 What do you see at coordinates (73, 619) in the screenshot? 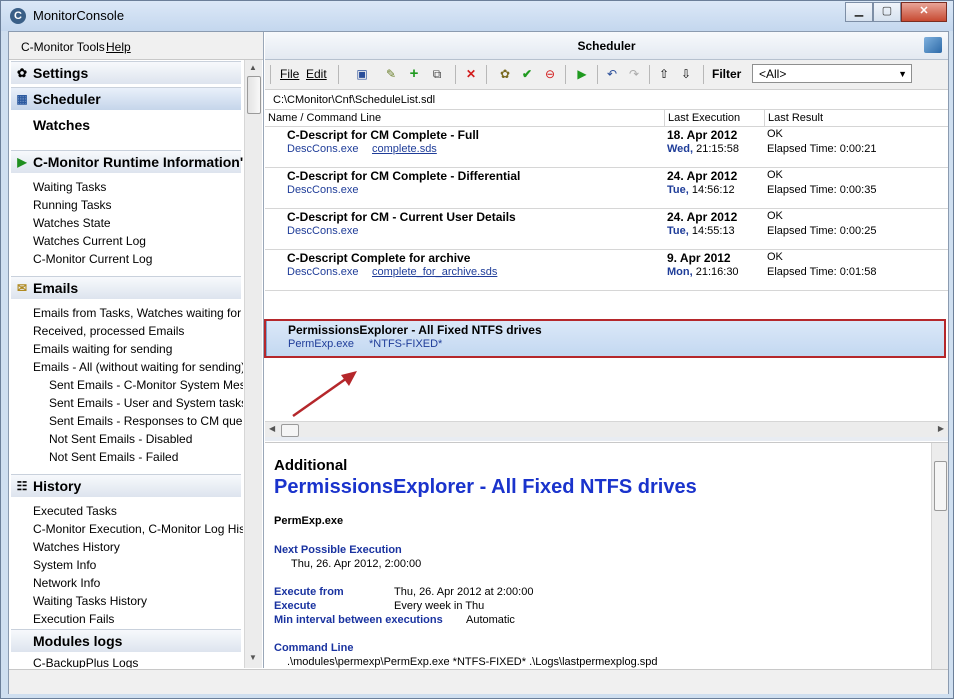
I see `nav-item-execution-fails: Execution Fails` at bounding box center [73, 619].